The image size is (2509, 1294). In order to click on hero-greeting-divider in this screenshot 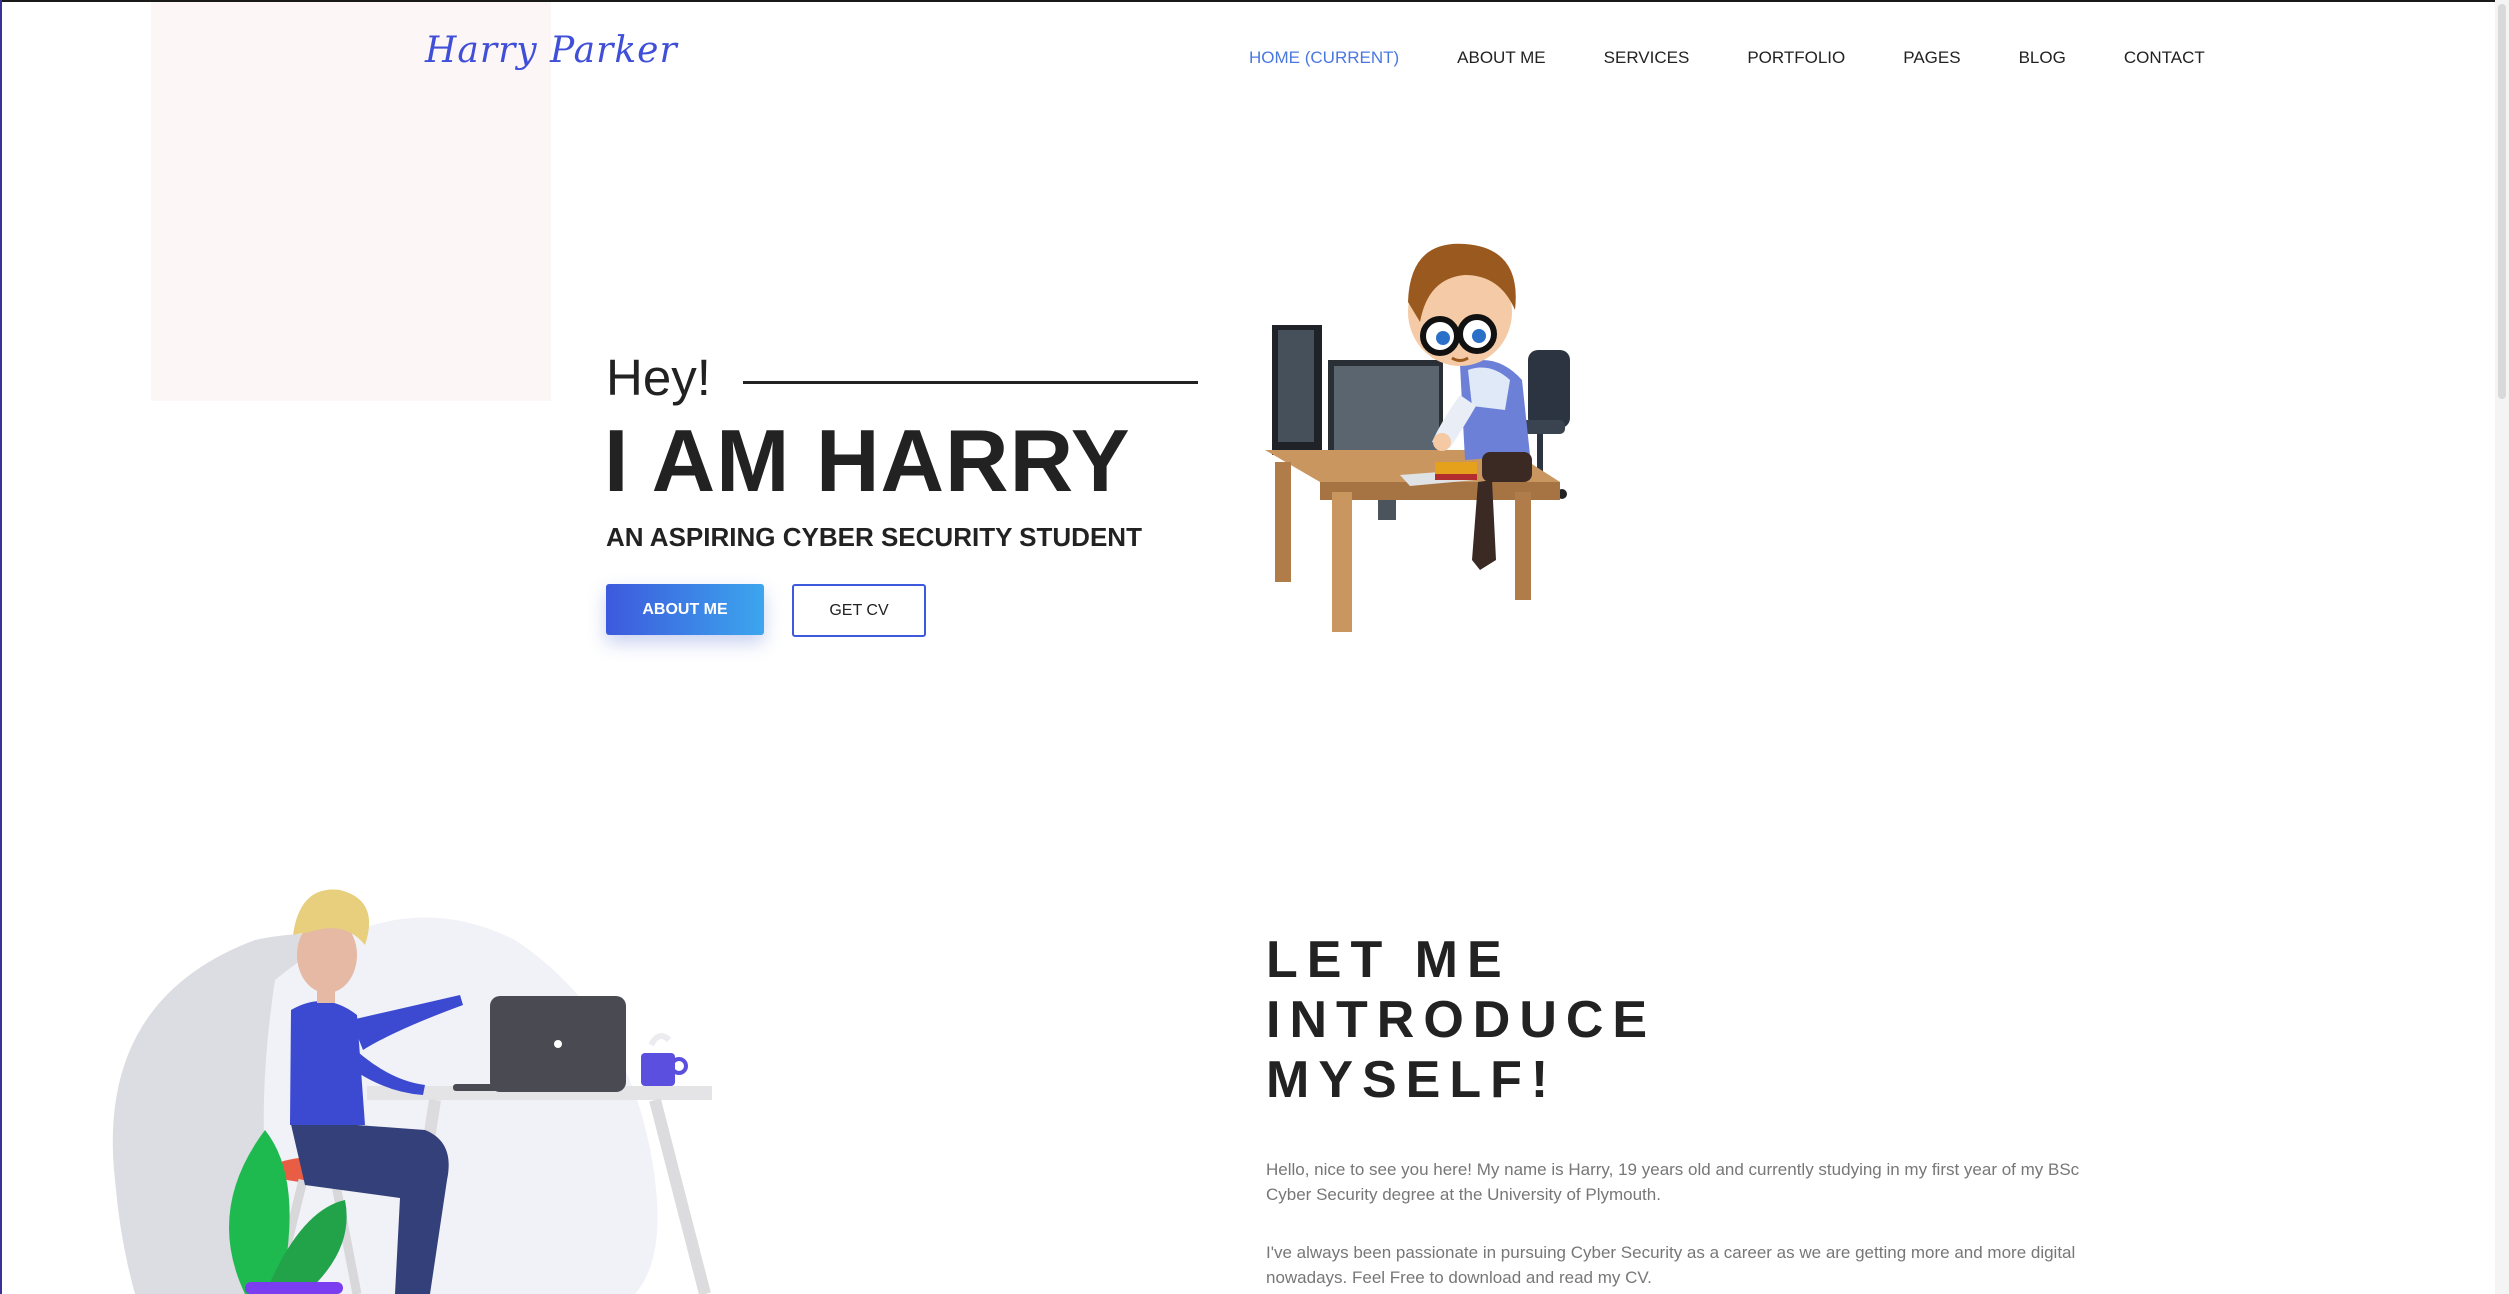, I will do `click(970, 382)`.